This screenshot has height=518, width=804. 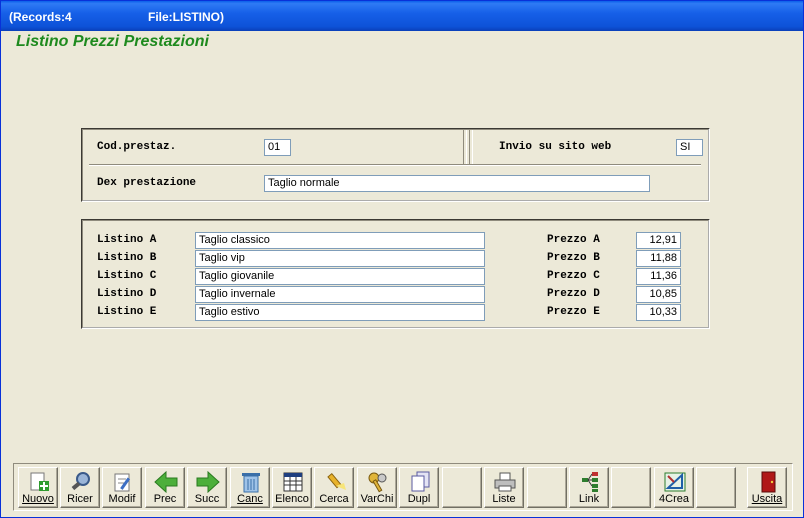 What do you see at coordinates (340, 258) in the screenshot?
I see `listino-name-field: Taglio vip` at bounding box center [340, 258].